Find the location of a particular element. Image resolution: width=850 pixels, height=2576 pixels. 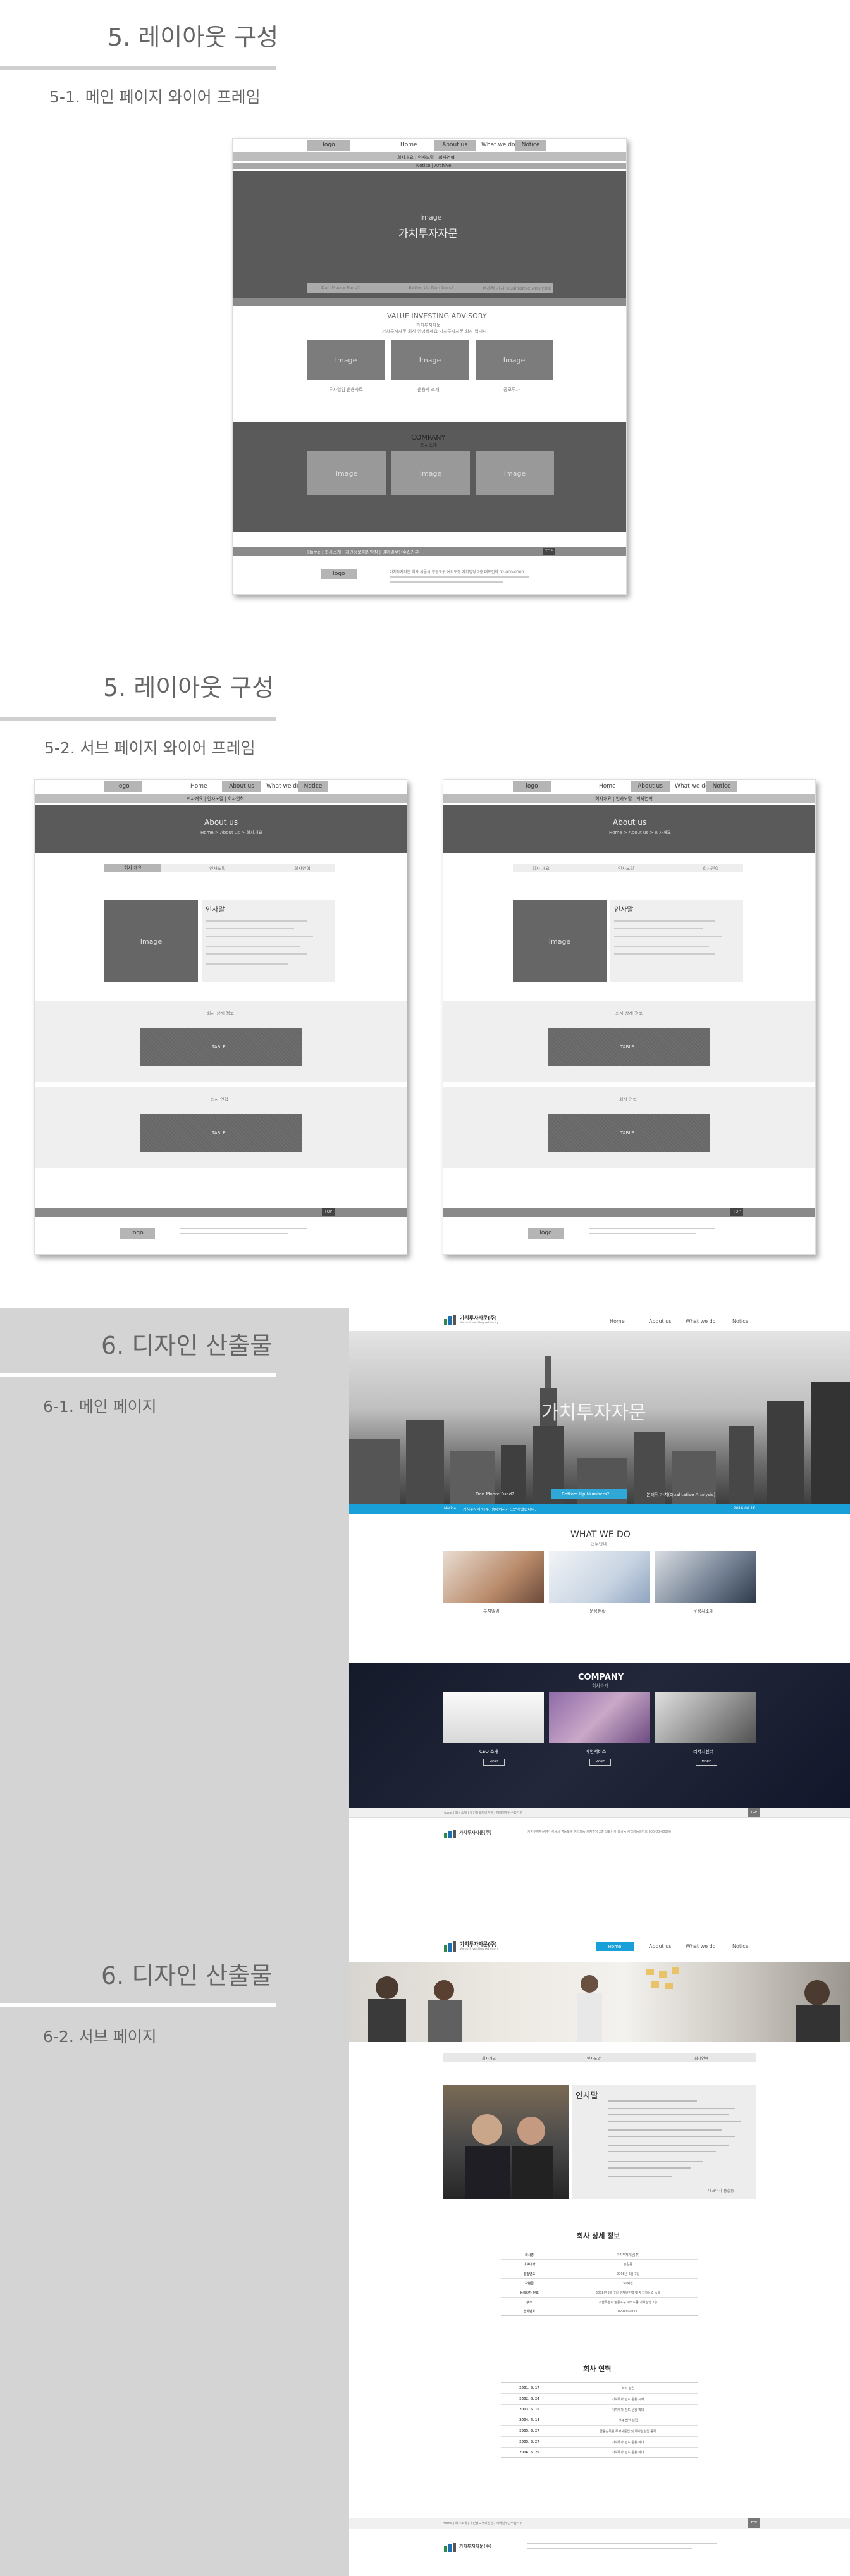

wf-hero-tab-1: Dan Moore Fund? is located at coordinates (340, 287).